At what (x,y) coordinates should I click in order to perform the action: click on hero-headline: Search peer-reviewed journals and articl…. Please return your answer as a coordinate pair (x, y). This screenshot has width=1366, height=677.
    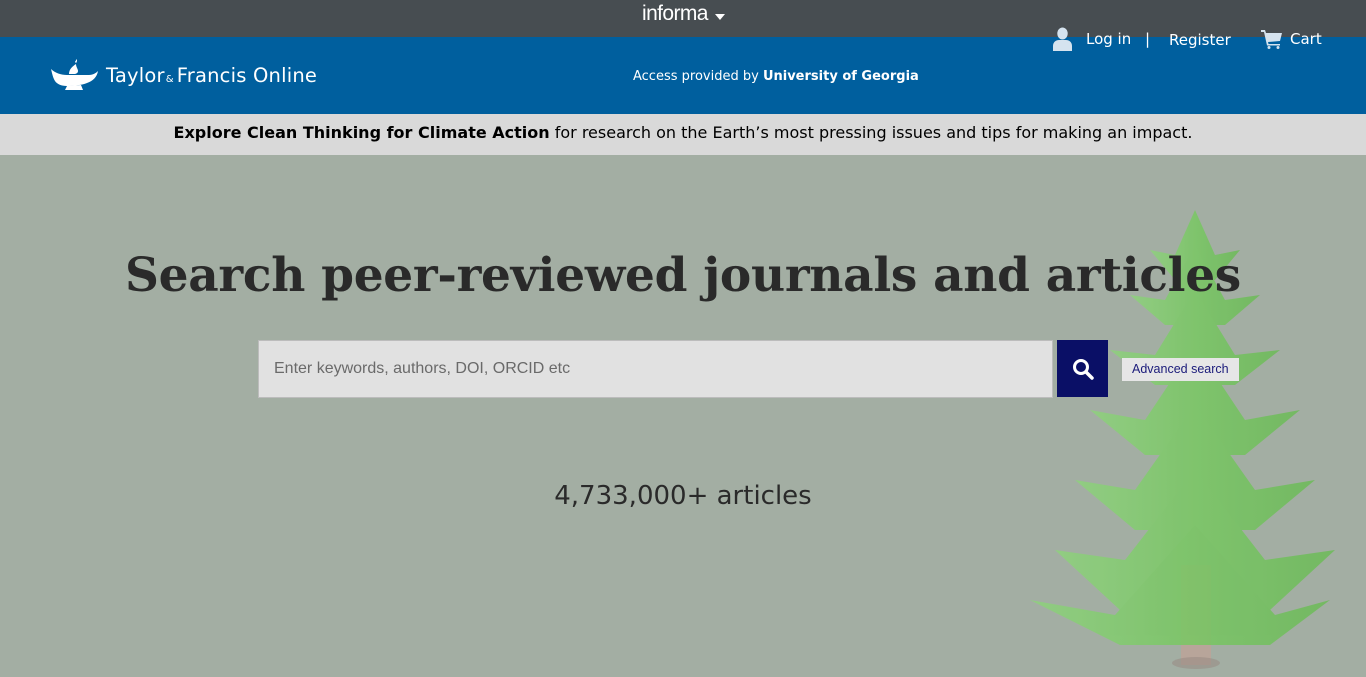
    Looking at the image, I should click on (683, 275).